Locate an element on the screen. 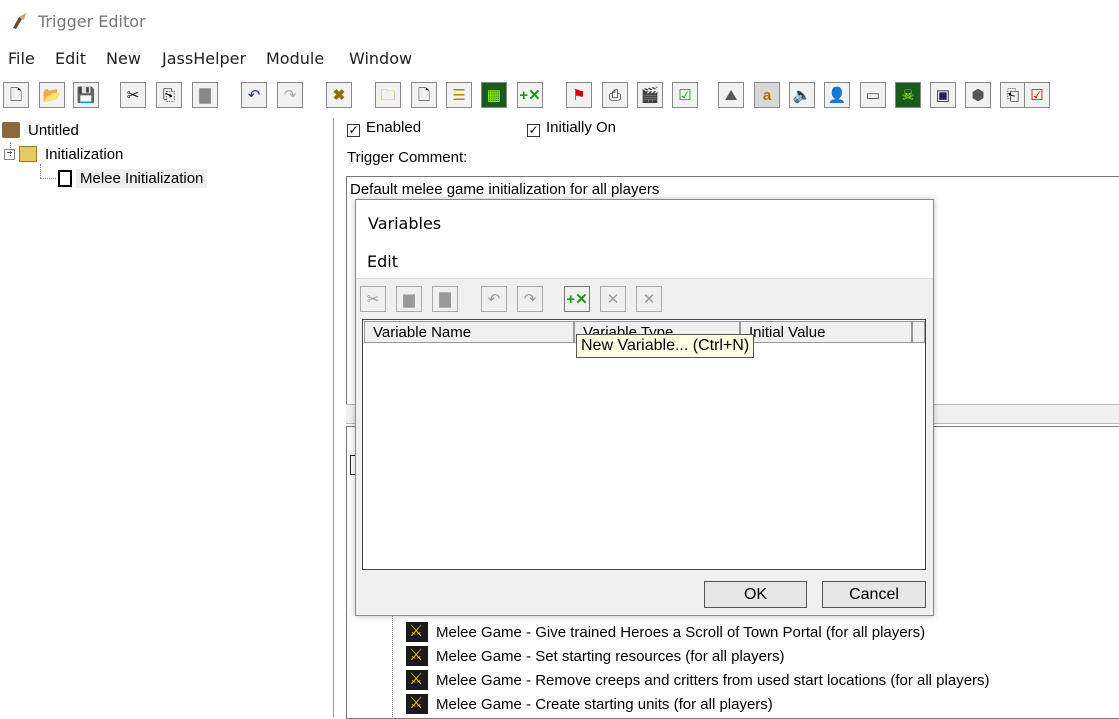 The width and height of the screenshot is (1119, 719). tree-item-label: Untitled is located at coordinates (53, 130).